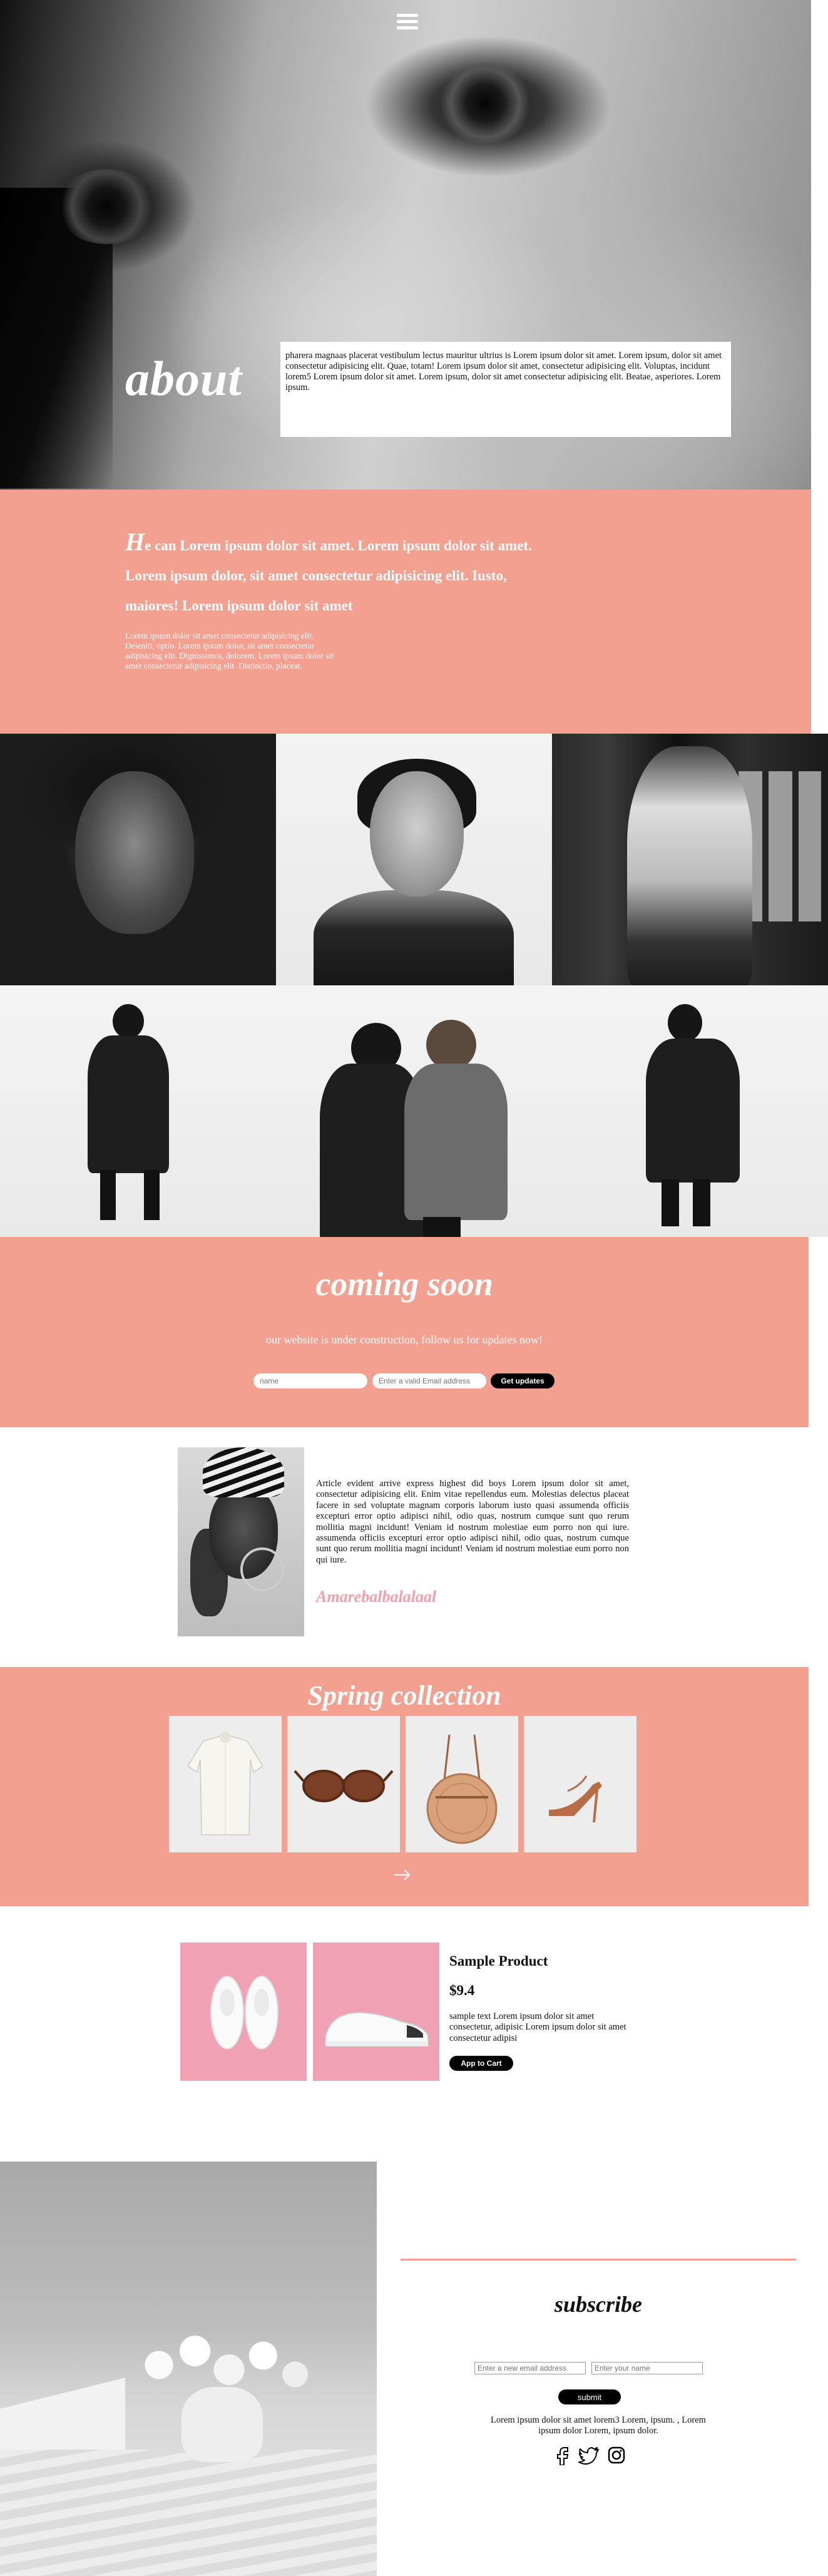  Describe the element at coordinates (589, 2396) in the screenshot. I see `submit-button: submit` at that location.